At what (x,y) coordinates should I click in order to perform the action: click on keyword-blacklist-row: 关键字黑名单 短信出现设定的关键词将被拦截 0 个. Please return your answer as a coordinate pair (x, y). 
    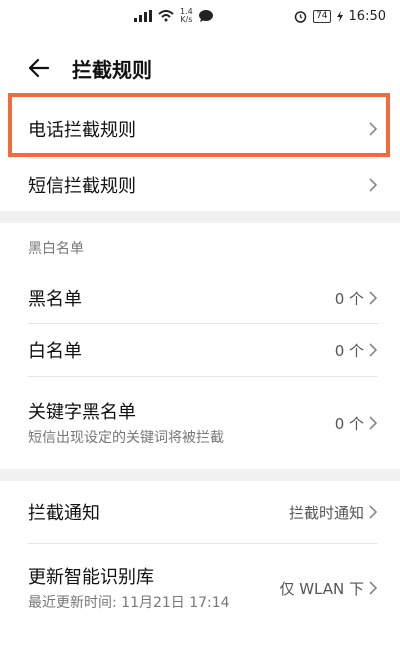
    Looking at the image, I should click on (200, 423).